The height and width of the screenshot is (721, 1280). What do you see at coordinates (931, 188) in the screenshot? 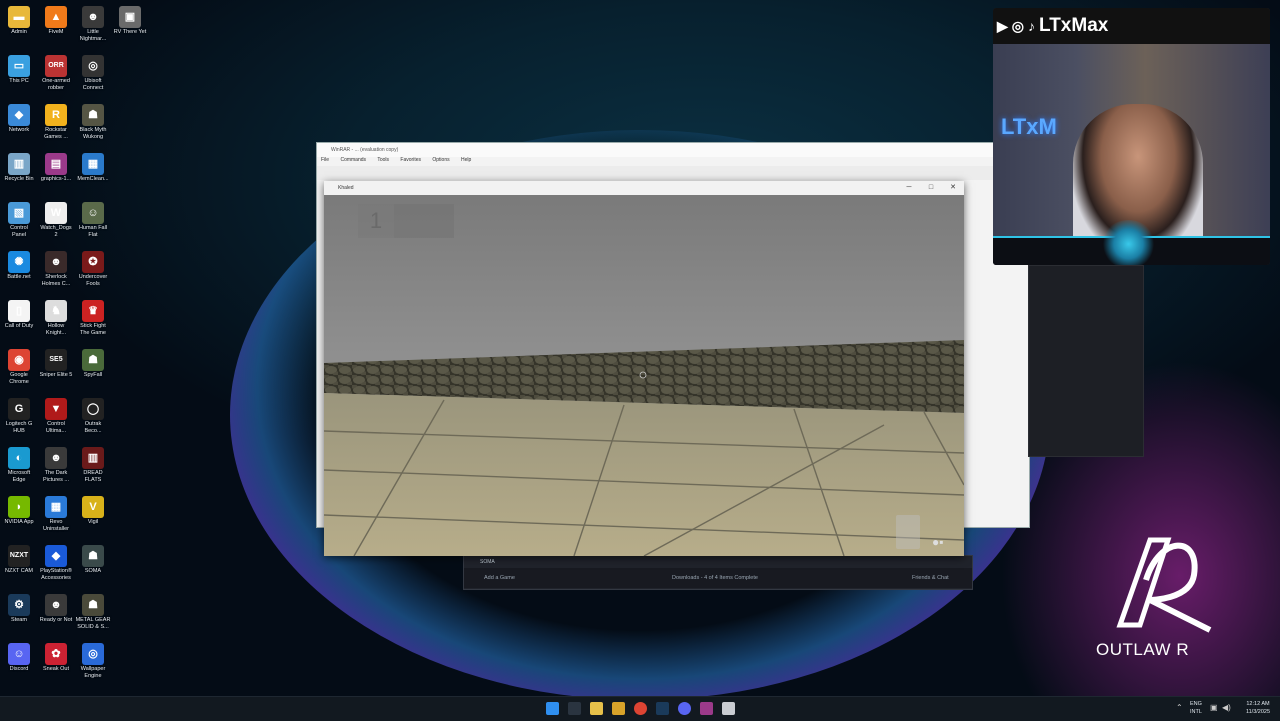
I see `maximize-button: □` at bounding box center [931, 188].